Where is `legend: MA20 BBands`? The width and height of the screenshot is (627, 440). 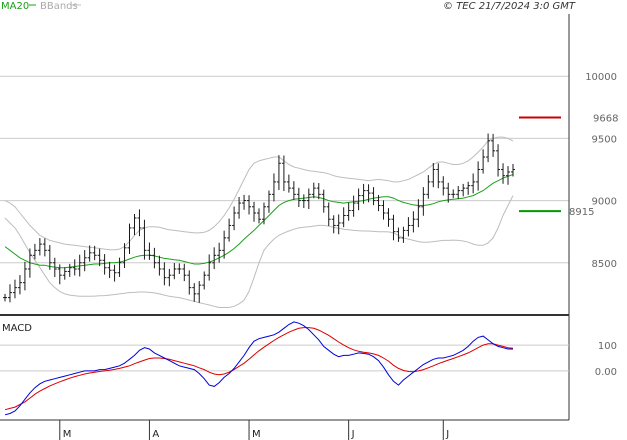 legend: MA20 BBands is located at coordinates (41, 6).